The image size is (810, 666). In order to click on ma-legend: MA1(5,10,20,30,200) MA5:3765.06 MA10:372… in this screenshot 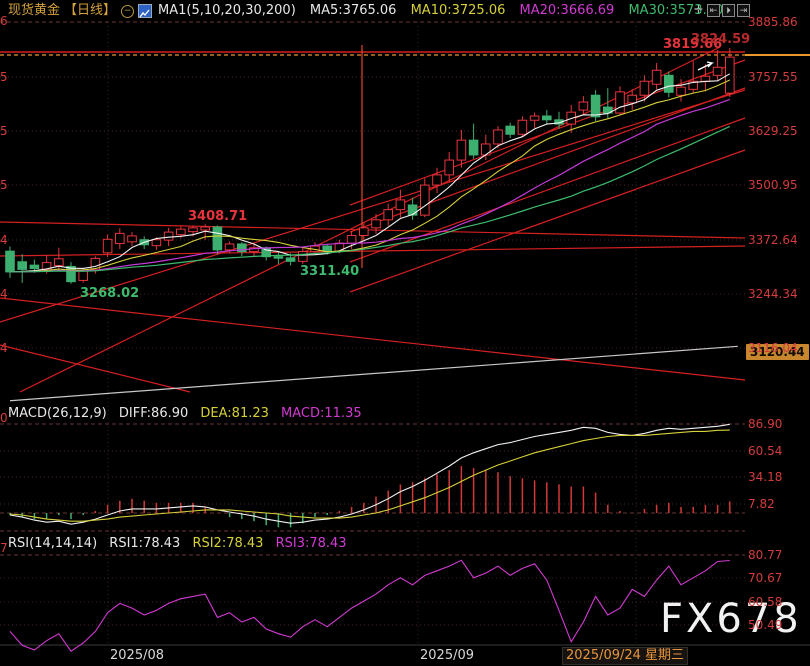, I will do `click(458, 11)`.